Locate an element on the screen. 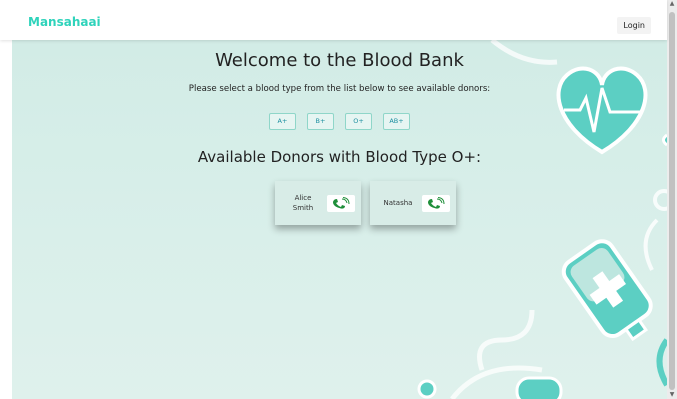 The height and width of the screenshot is (399, 677). blood-type-a-plus-button: A+ is located at coordinates (282, 121).